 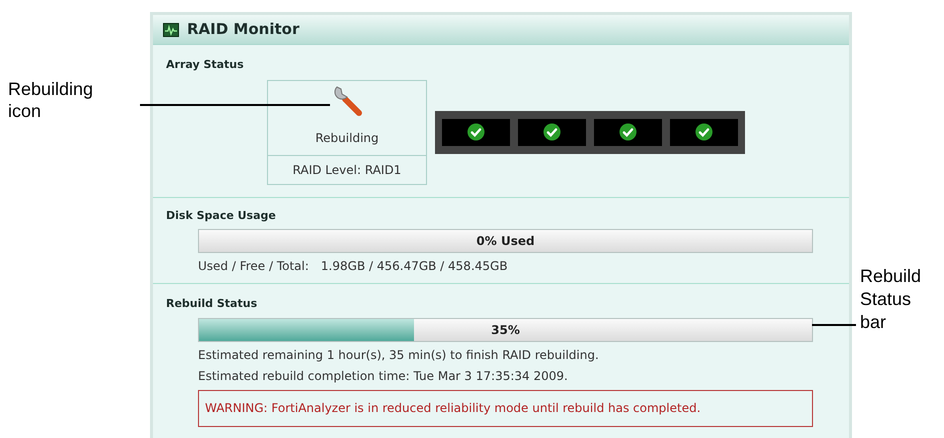 What do you see at coordinates (221, 216) in the screenshot?
I see `section-heading: Disk Space Usage` at bounding box center [221, 216].